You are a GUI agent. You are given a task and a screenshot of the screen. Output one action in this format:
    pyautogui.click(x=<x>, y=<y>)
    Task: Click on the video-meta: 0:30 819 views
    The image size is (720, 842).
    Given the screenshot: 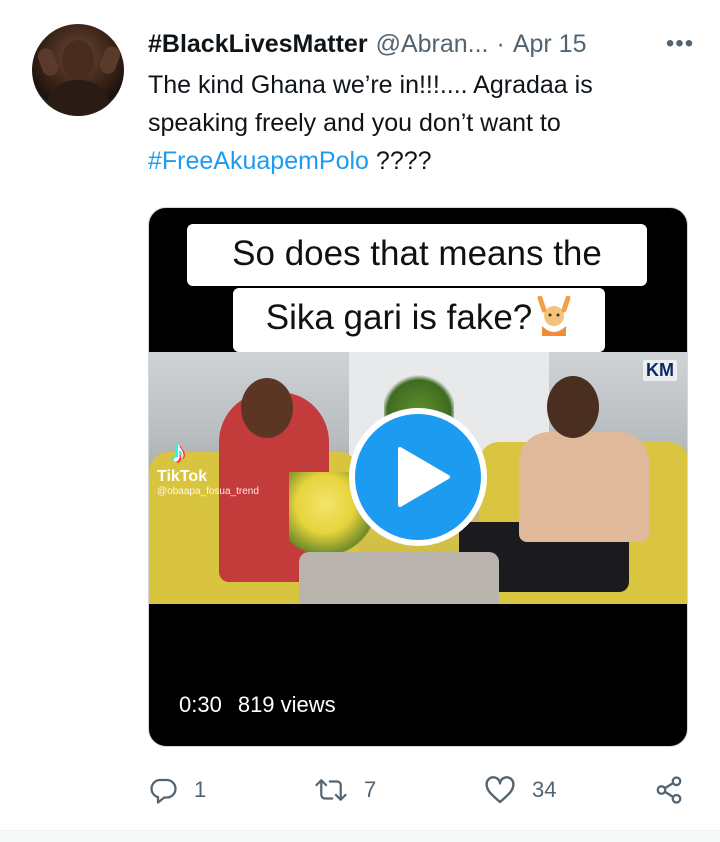 What is the action you would take?
    pyautogui.click(x=257, y=705)
    